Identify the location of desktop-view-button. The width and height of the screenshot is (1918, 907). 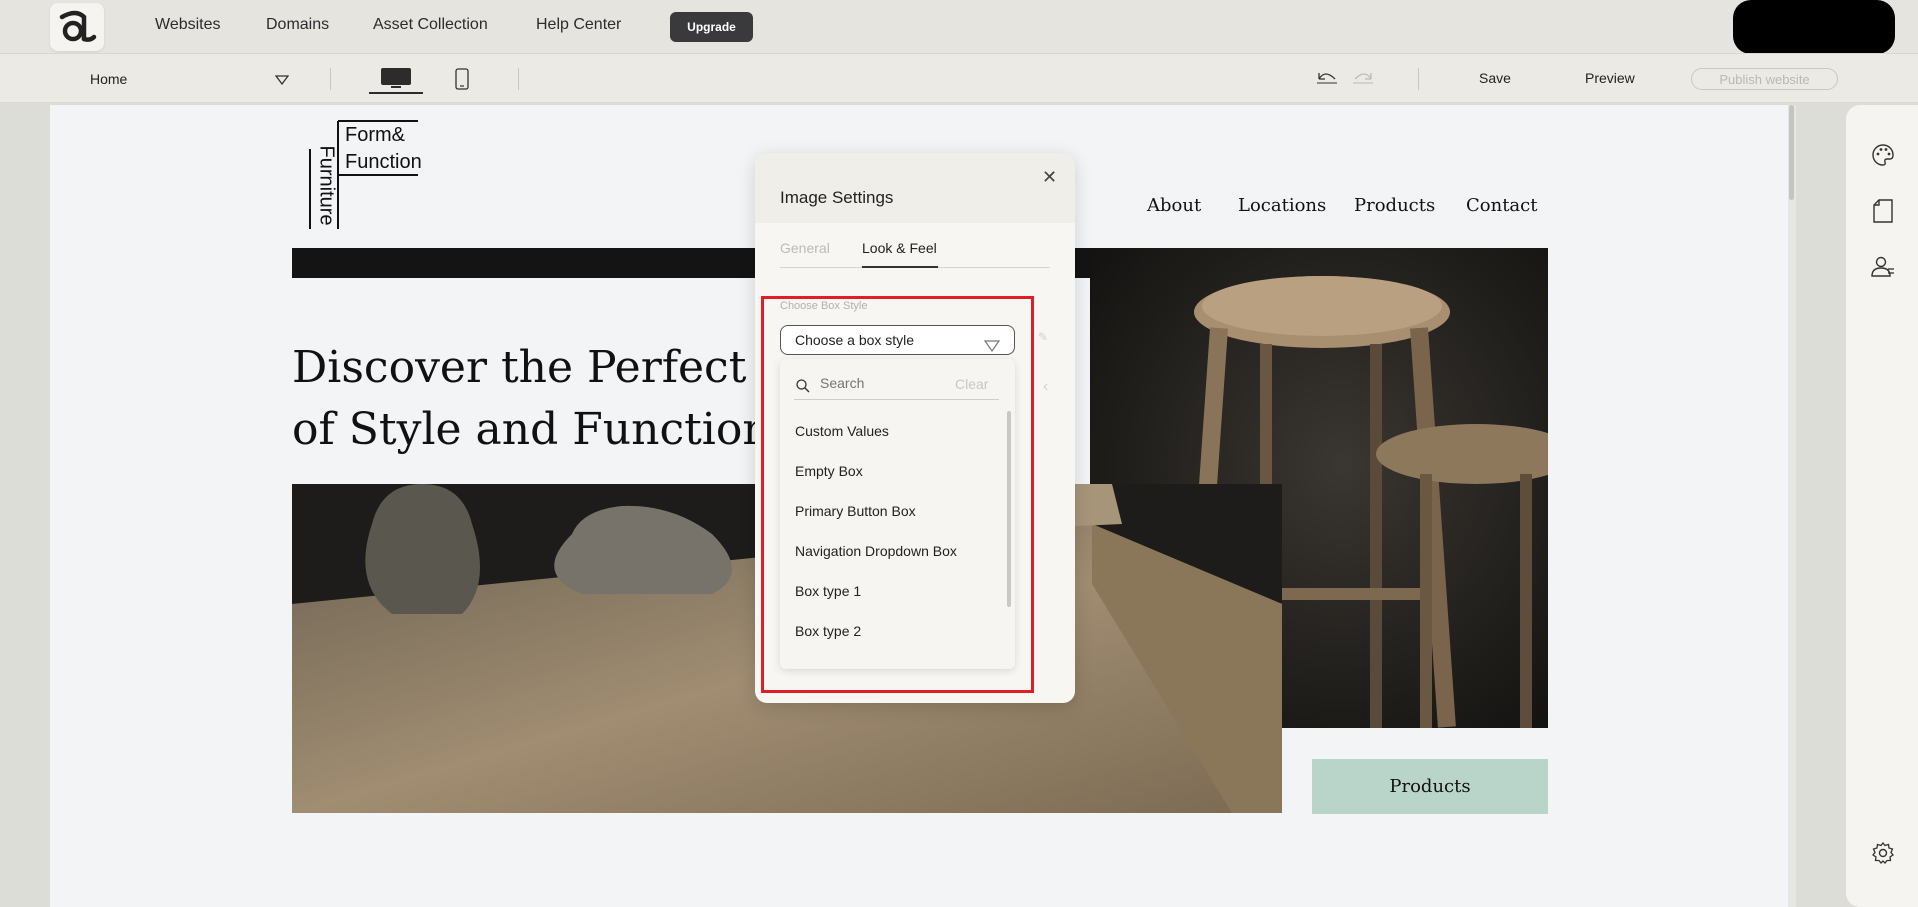
(396, 79).